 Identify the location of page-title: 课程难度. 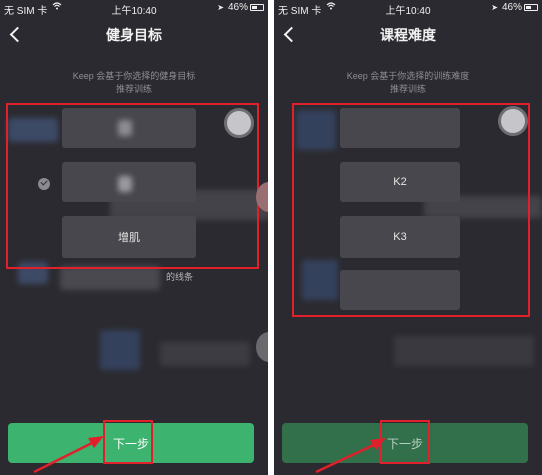
(408, 35).